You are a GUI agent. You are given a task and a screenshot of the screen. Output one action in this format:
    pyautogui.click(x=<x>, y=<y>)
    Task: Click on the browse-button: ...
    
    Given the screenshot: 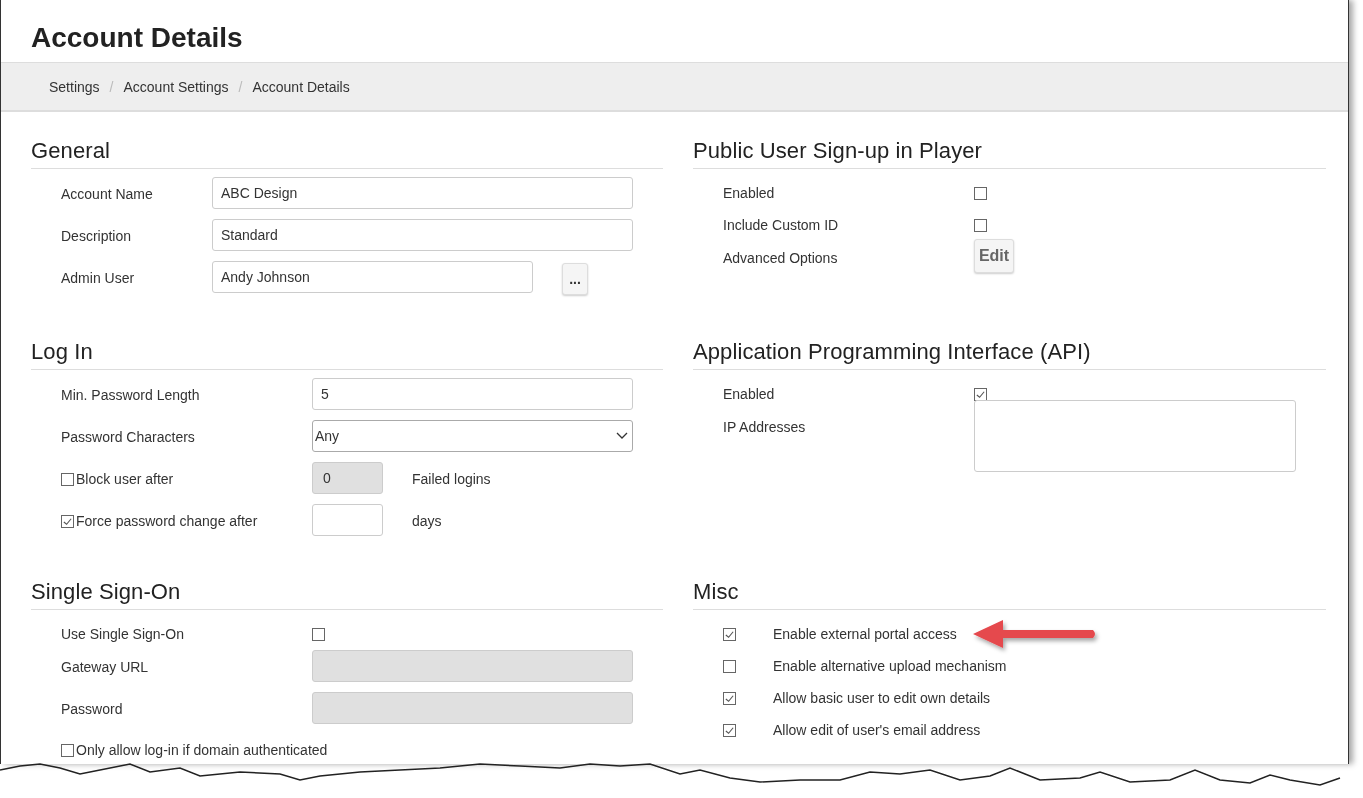 What is the action you would take?
    pyautogui.click(x=575, y=279)
    